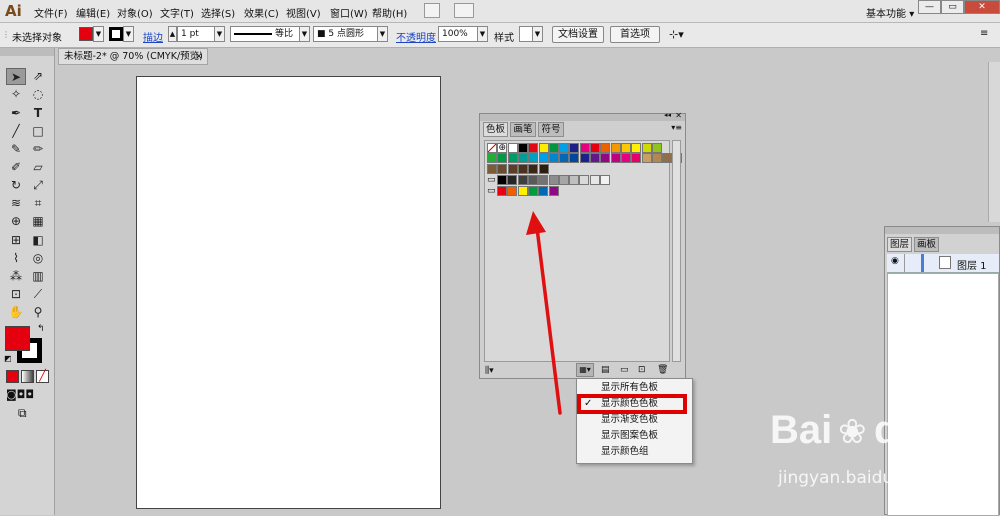 Image resolution: width=1000 pixels, height=516 pixels. I want to click on close-tab-icon: ×, so click(199, 56).